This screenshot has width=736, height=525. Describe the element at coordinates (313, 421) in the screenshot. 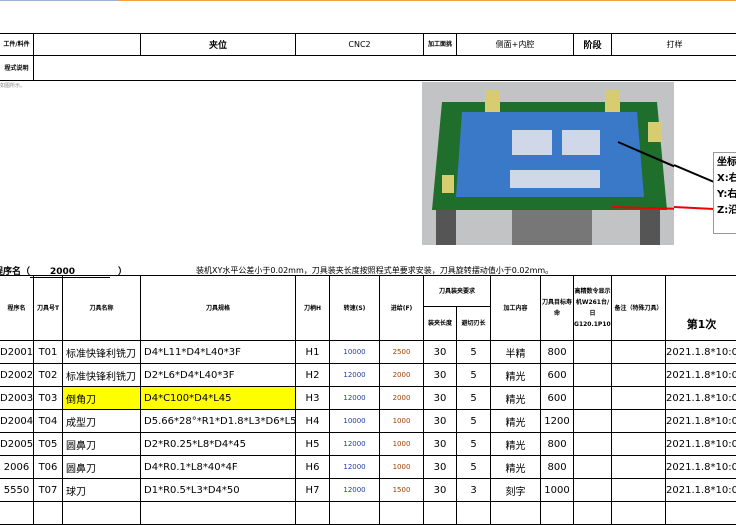

I see `holder: H4` at that location.